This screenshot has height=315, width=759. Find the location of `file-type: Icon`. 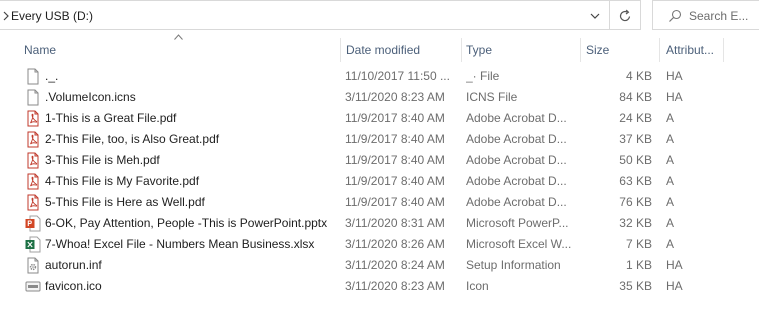

file-type: Icon is located at coordinates (477, 286).